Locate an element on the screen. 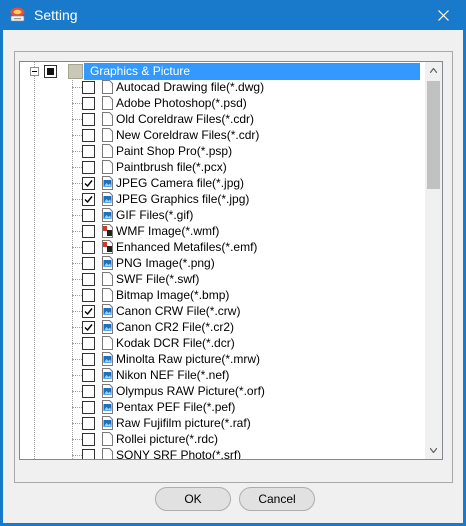 This screenshot has height=526, width=466. item-label: Bitmap Image(*.bmp) is located at coordinates (173, 295).